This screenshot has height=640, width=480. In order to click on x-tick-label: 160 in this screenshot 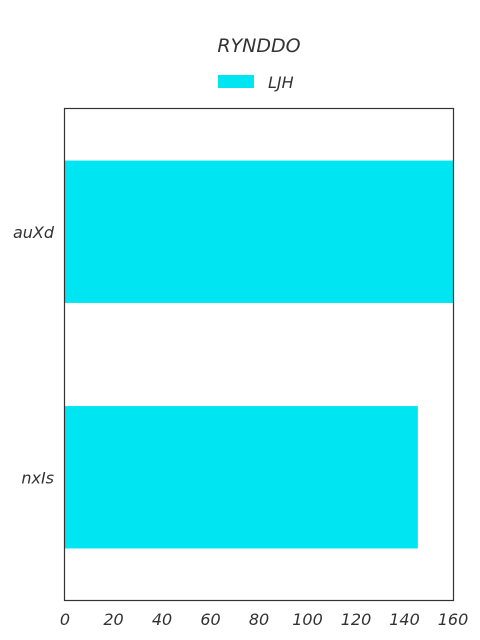, I will do `click(453, 619)`.